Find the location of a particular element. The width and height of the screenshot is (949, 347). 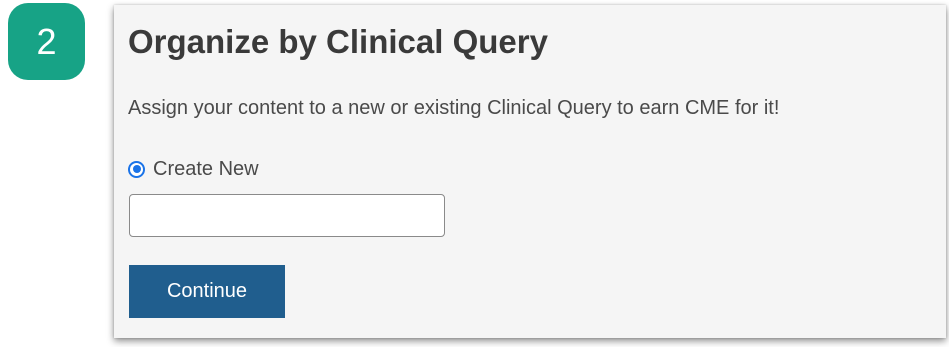

clinical-query-input is located at coordinates (287, 215).